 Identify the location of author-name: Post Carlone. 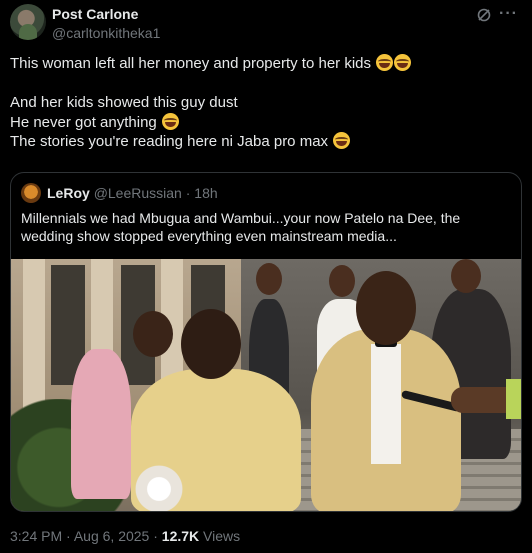
(95, 14).